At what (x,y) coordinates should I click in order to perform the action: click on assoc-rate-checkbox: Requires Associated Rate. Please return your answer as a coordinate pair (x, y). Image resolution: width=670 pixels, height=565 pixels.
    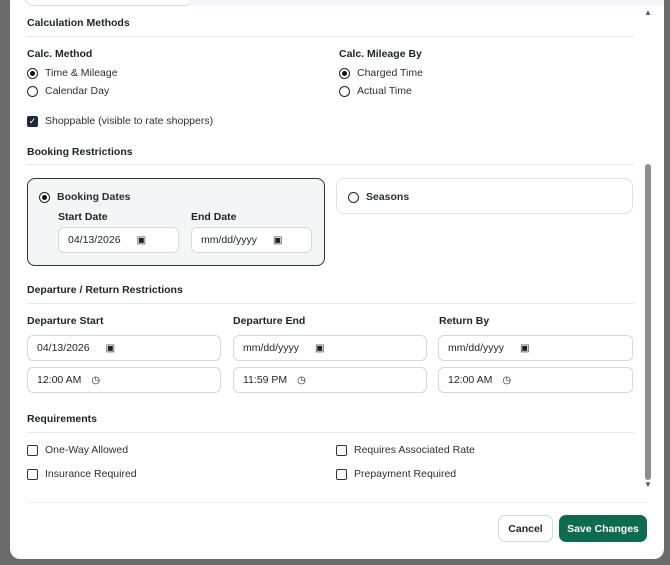
    Looking at the image, I should click on (405, 450).